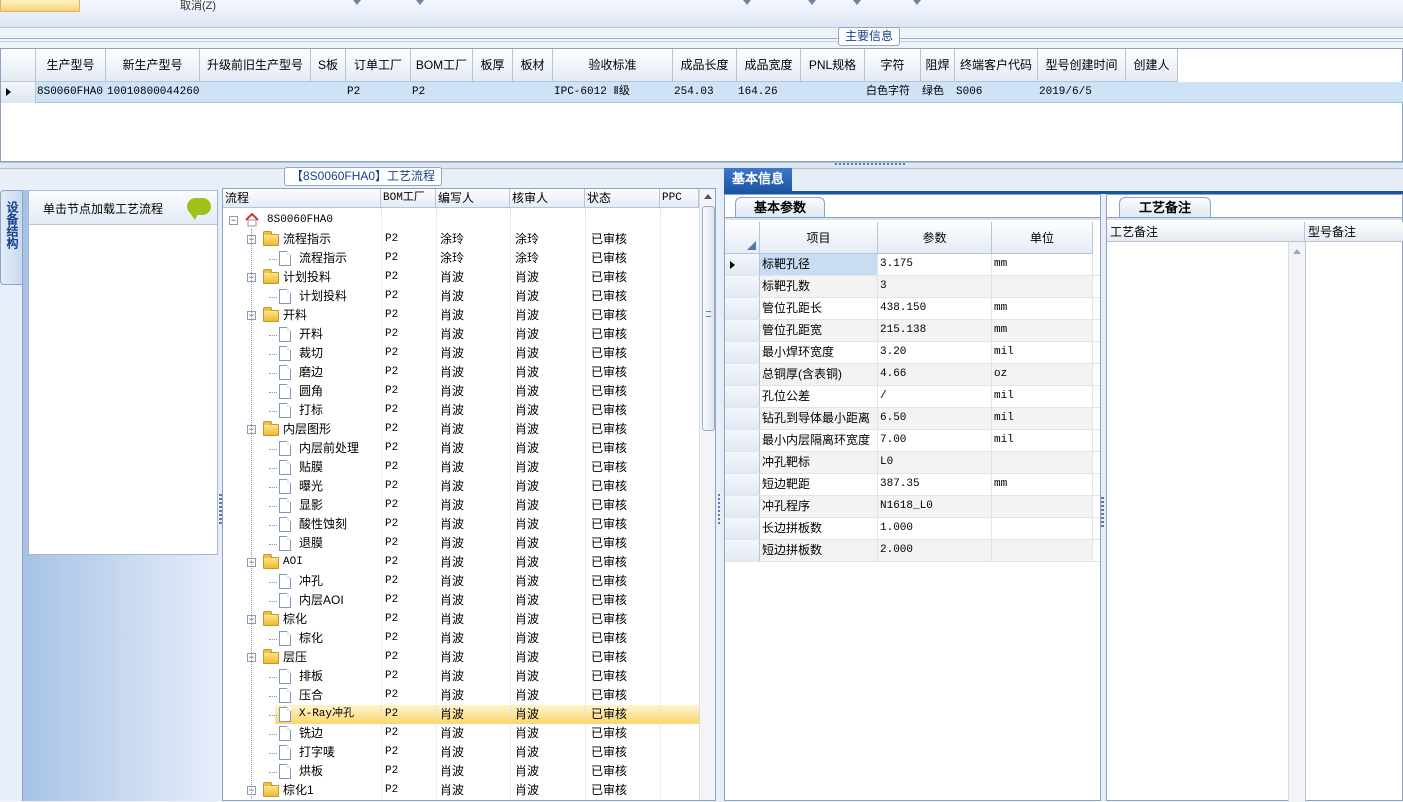 Image resolution: width=1403 pixels, height=802 pixels. What do you see at coordinates (935, 264) in the screenshot?
I see `param-value: 3.175` at bounding box center [935, 264].